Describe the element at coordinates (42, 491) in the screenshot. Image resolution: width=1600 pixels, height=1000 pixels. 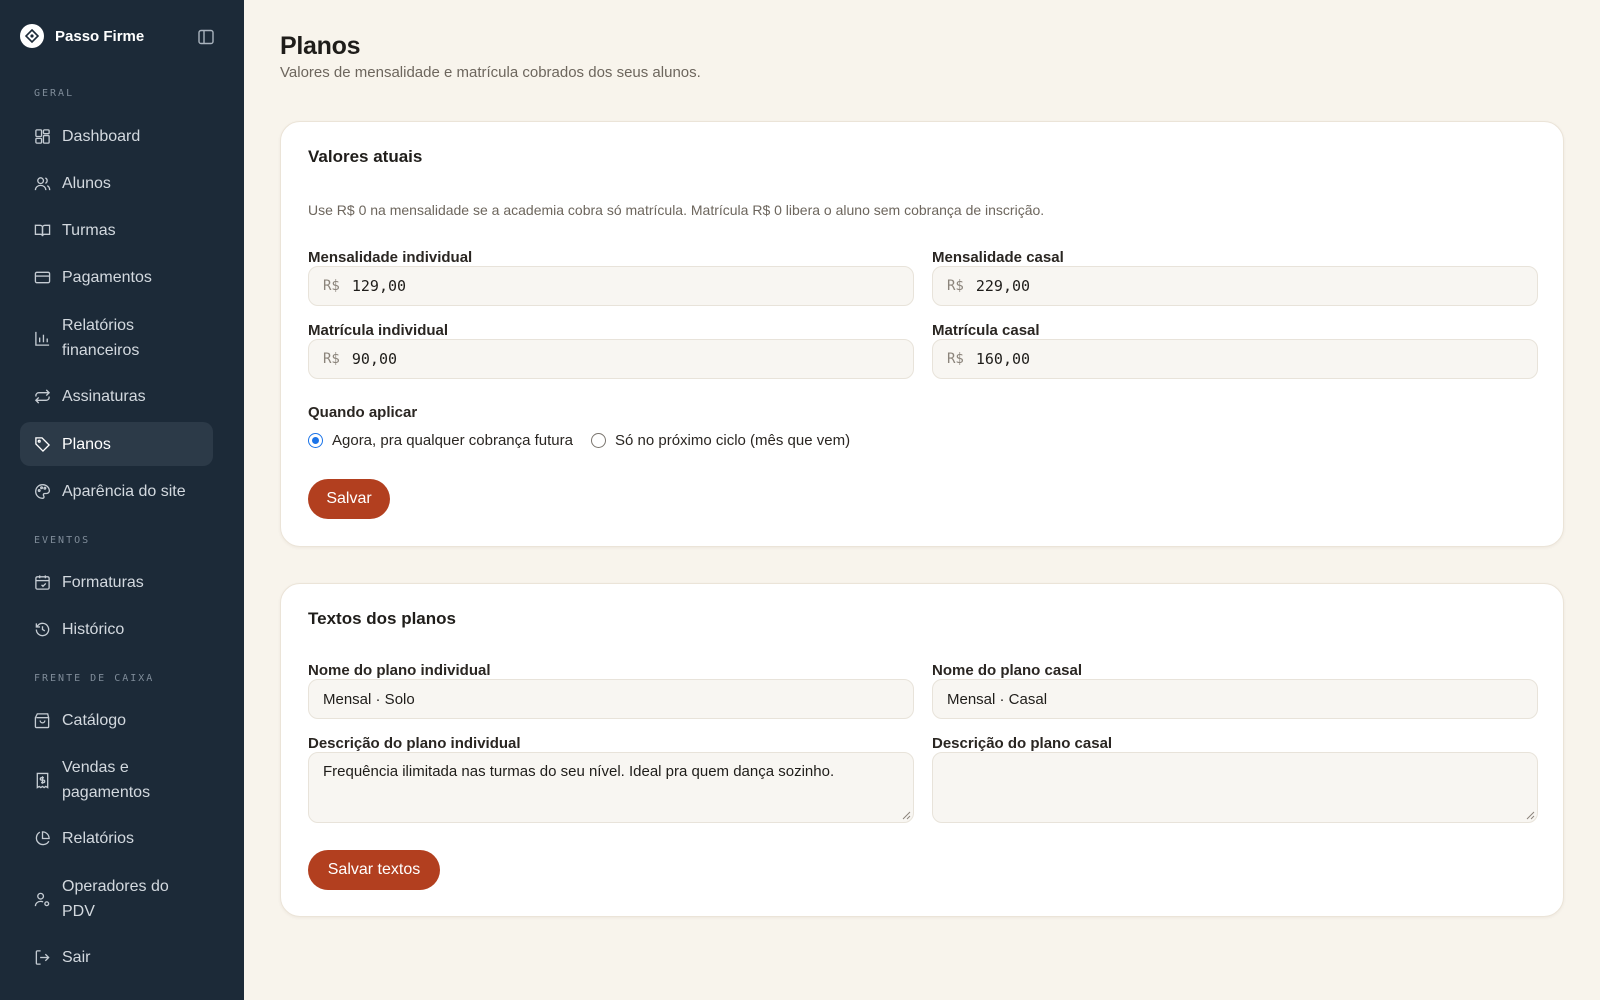
I see `palette-icon` at that location.